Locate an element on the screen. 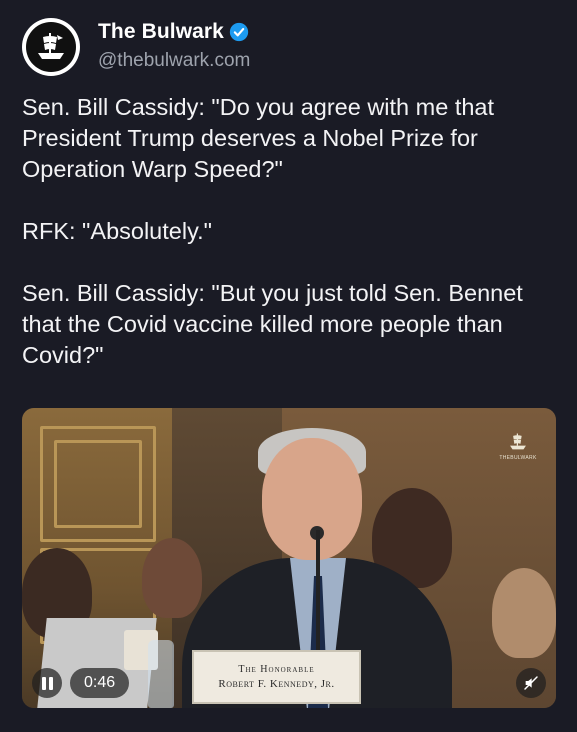  watermark-logo: THEBULWARK is located at coordinates (518, 448).